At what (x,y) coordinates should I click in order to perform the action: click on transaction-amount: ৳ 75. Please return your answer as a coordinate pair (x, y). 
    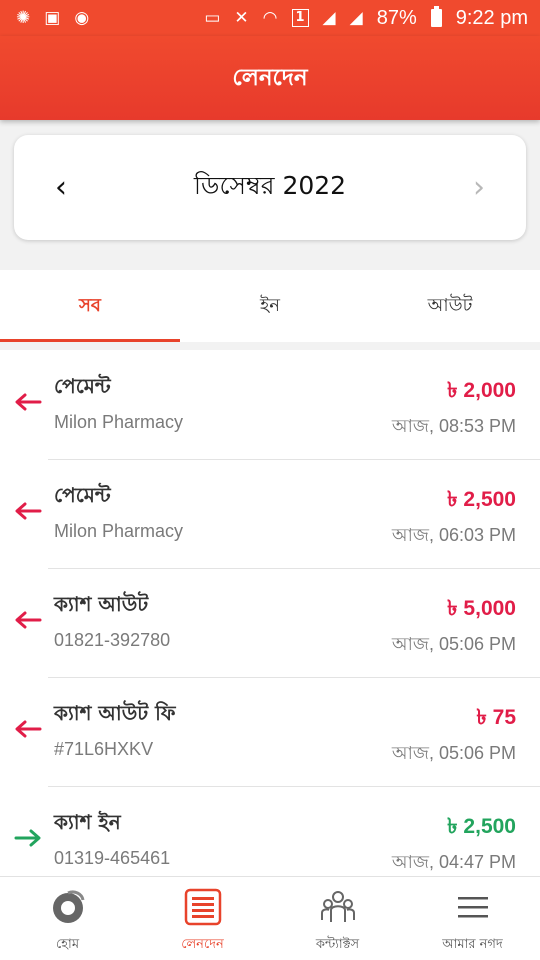
    Looking at the image, I should click on (496, 717).